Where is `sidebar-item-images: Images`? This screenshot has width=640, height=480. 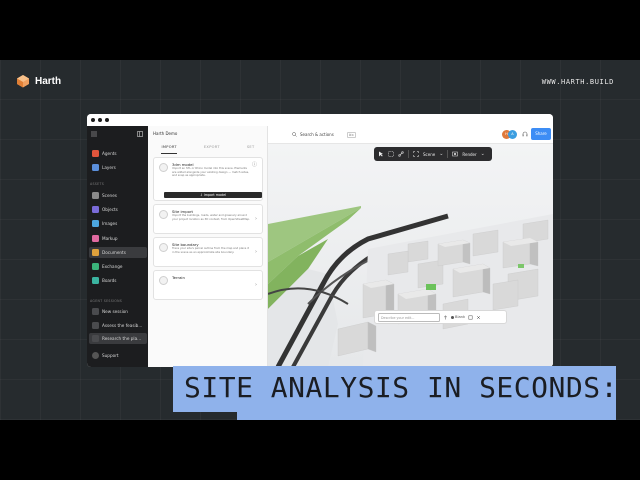 sidebar-item-images: Images is located at coordinates (118, 223).